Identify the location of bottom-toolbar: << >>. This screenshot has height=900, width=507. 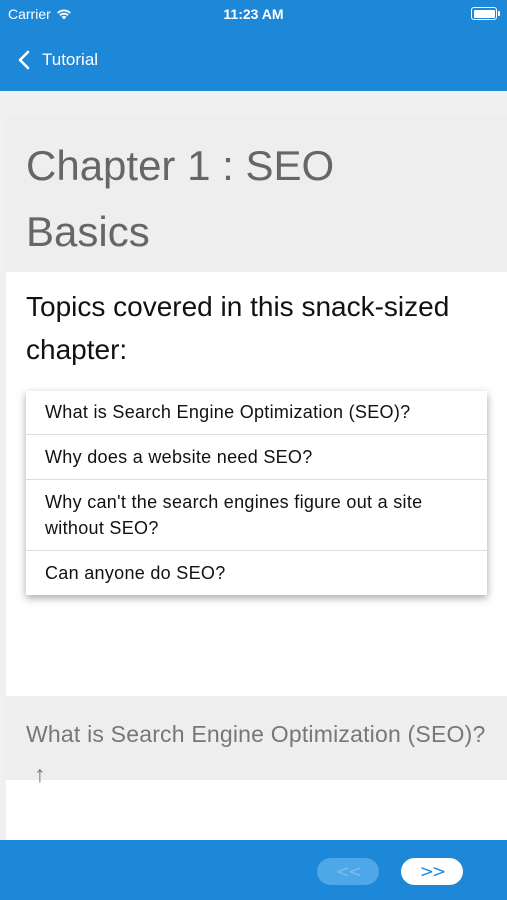
(253, 870).